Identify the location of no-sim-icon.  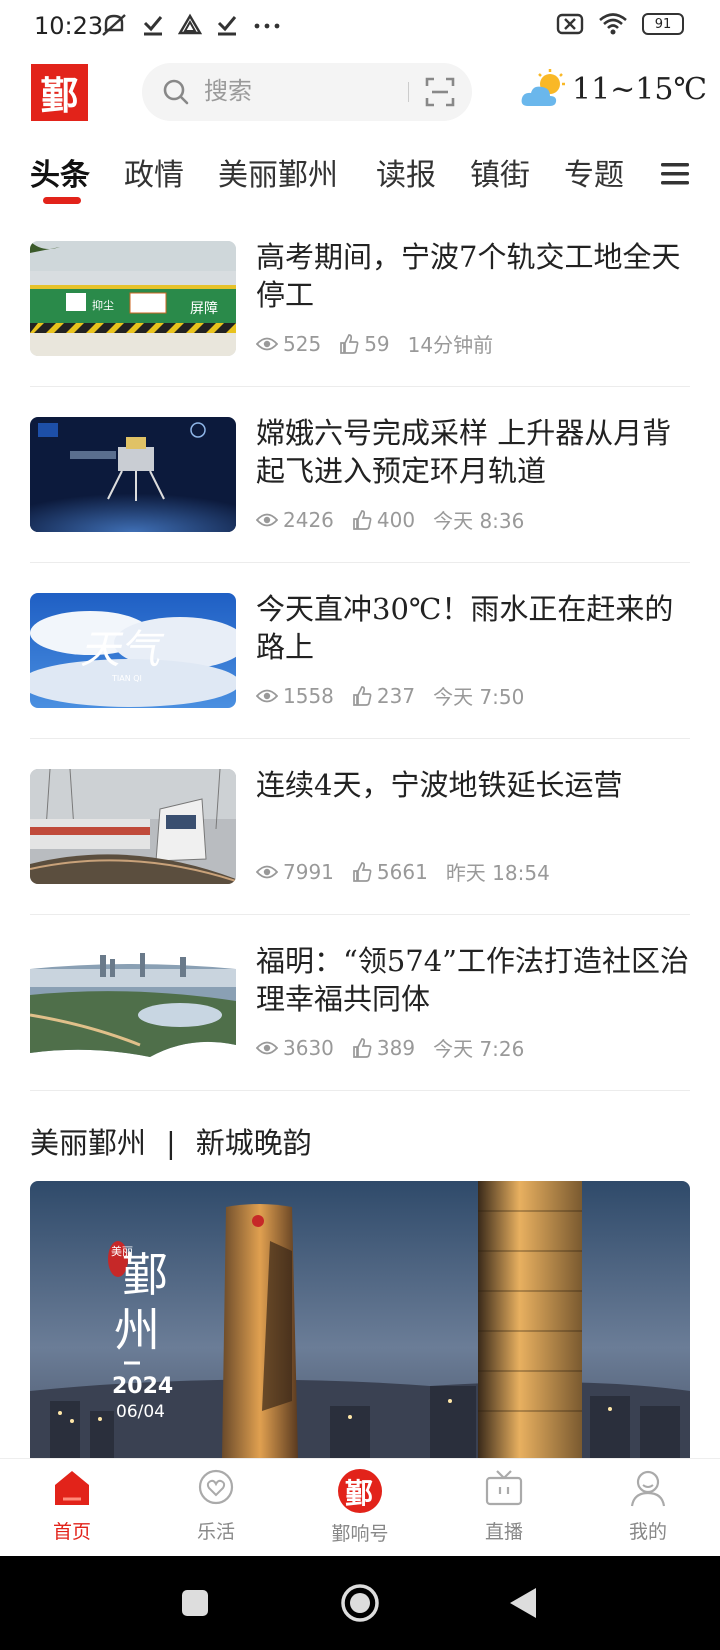
(570, 24).